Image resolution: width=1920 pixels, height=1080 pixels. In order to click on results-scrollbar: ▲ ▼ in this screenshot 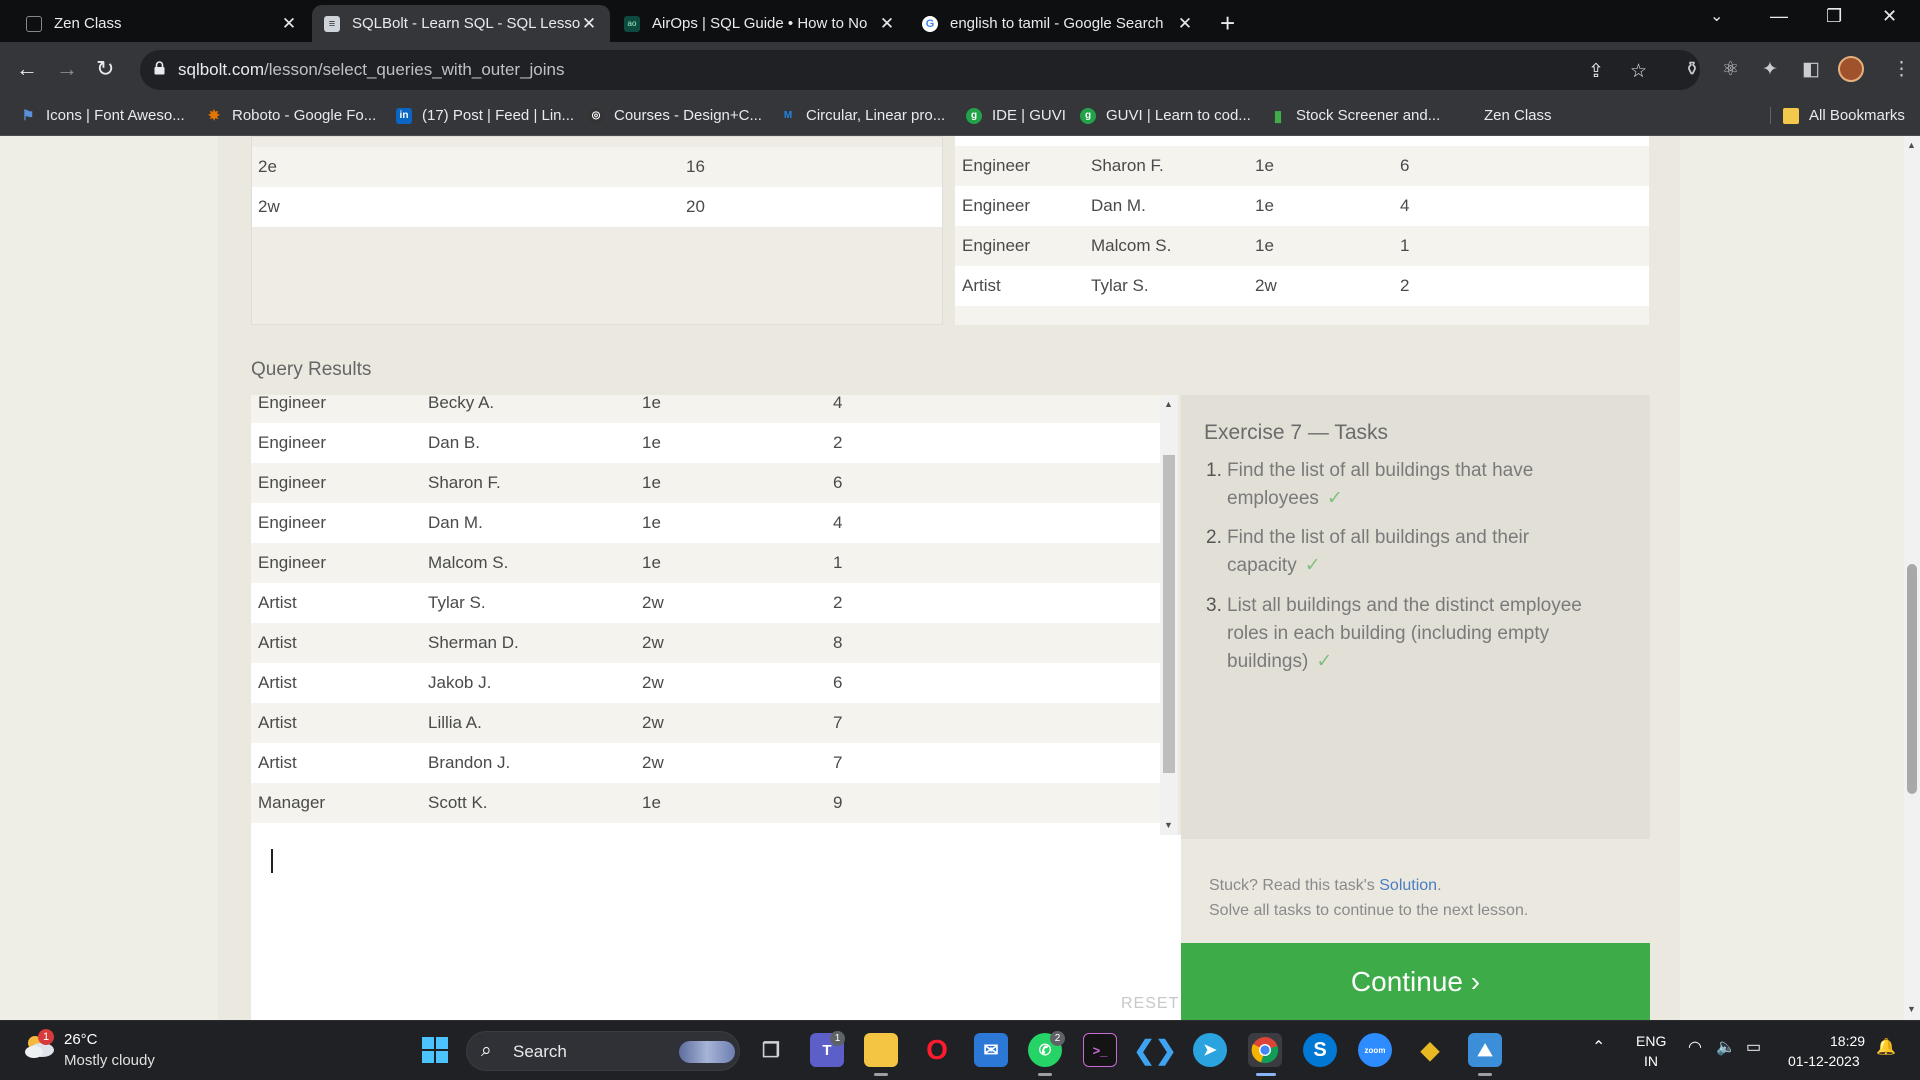, I will do `click(1169, 615)`.